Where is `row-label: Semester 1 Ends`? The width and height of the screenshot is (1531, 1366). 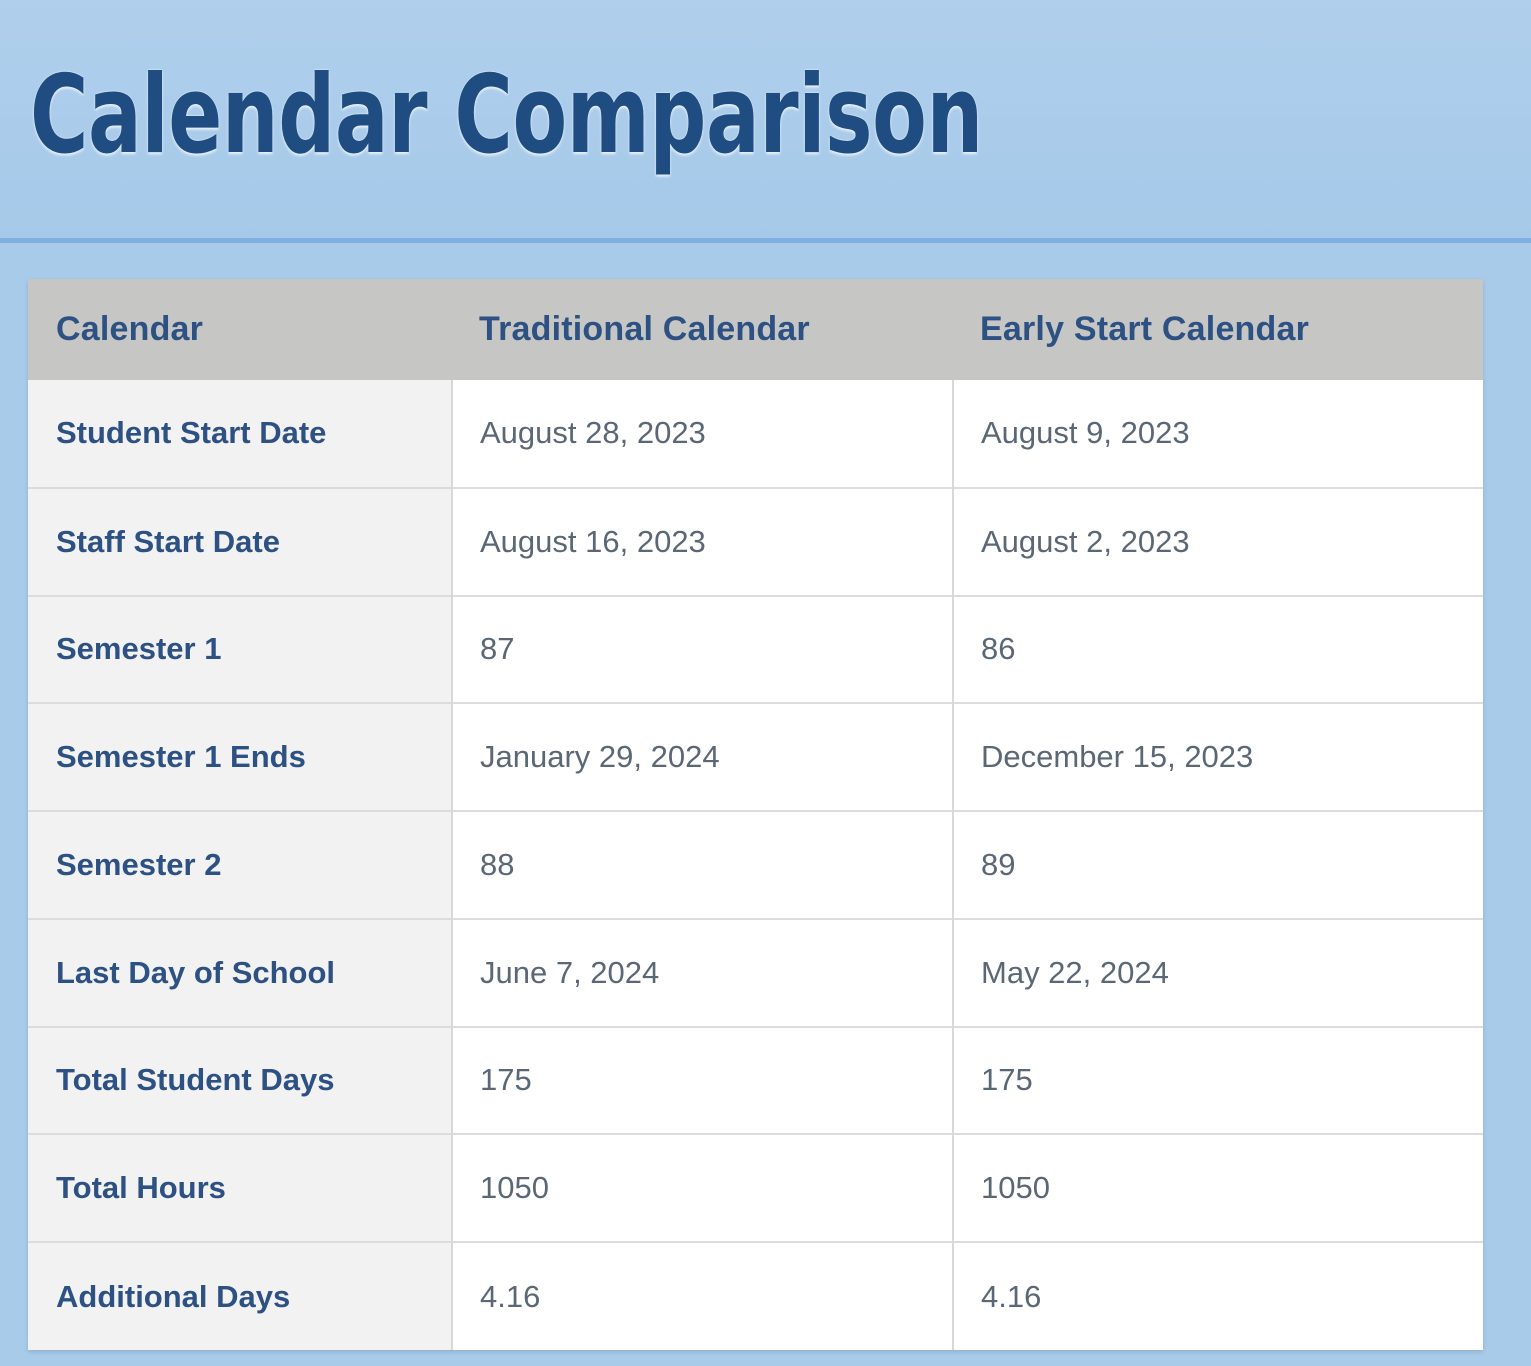
row-label: Semester 1 Ends is located at coordinates (240, 757).